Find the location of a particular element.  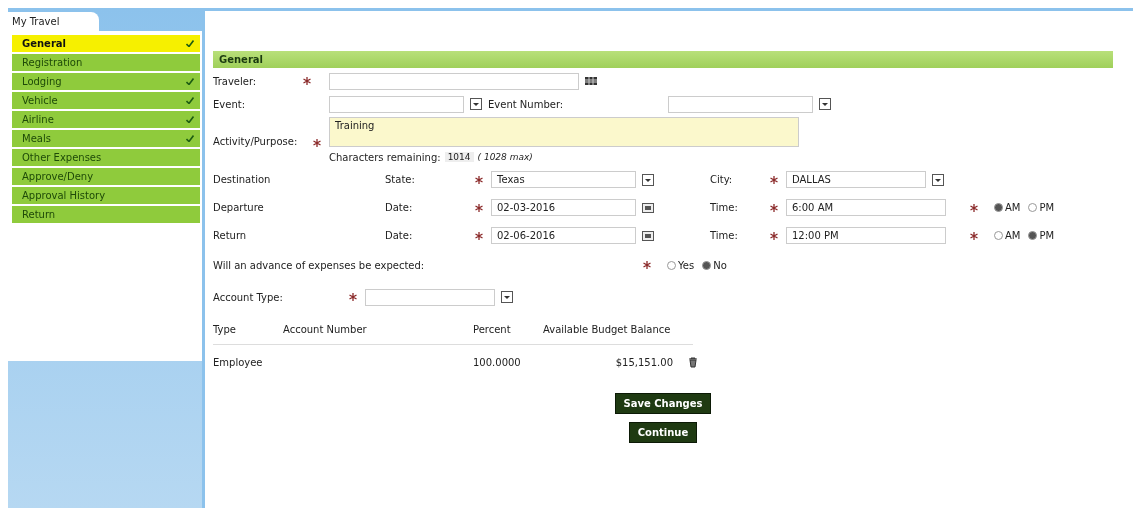

column-header: Percent is located at coordinates (492, 329).